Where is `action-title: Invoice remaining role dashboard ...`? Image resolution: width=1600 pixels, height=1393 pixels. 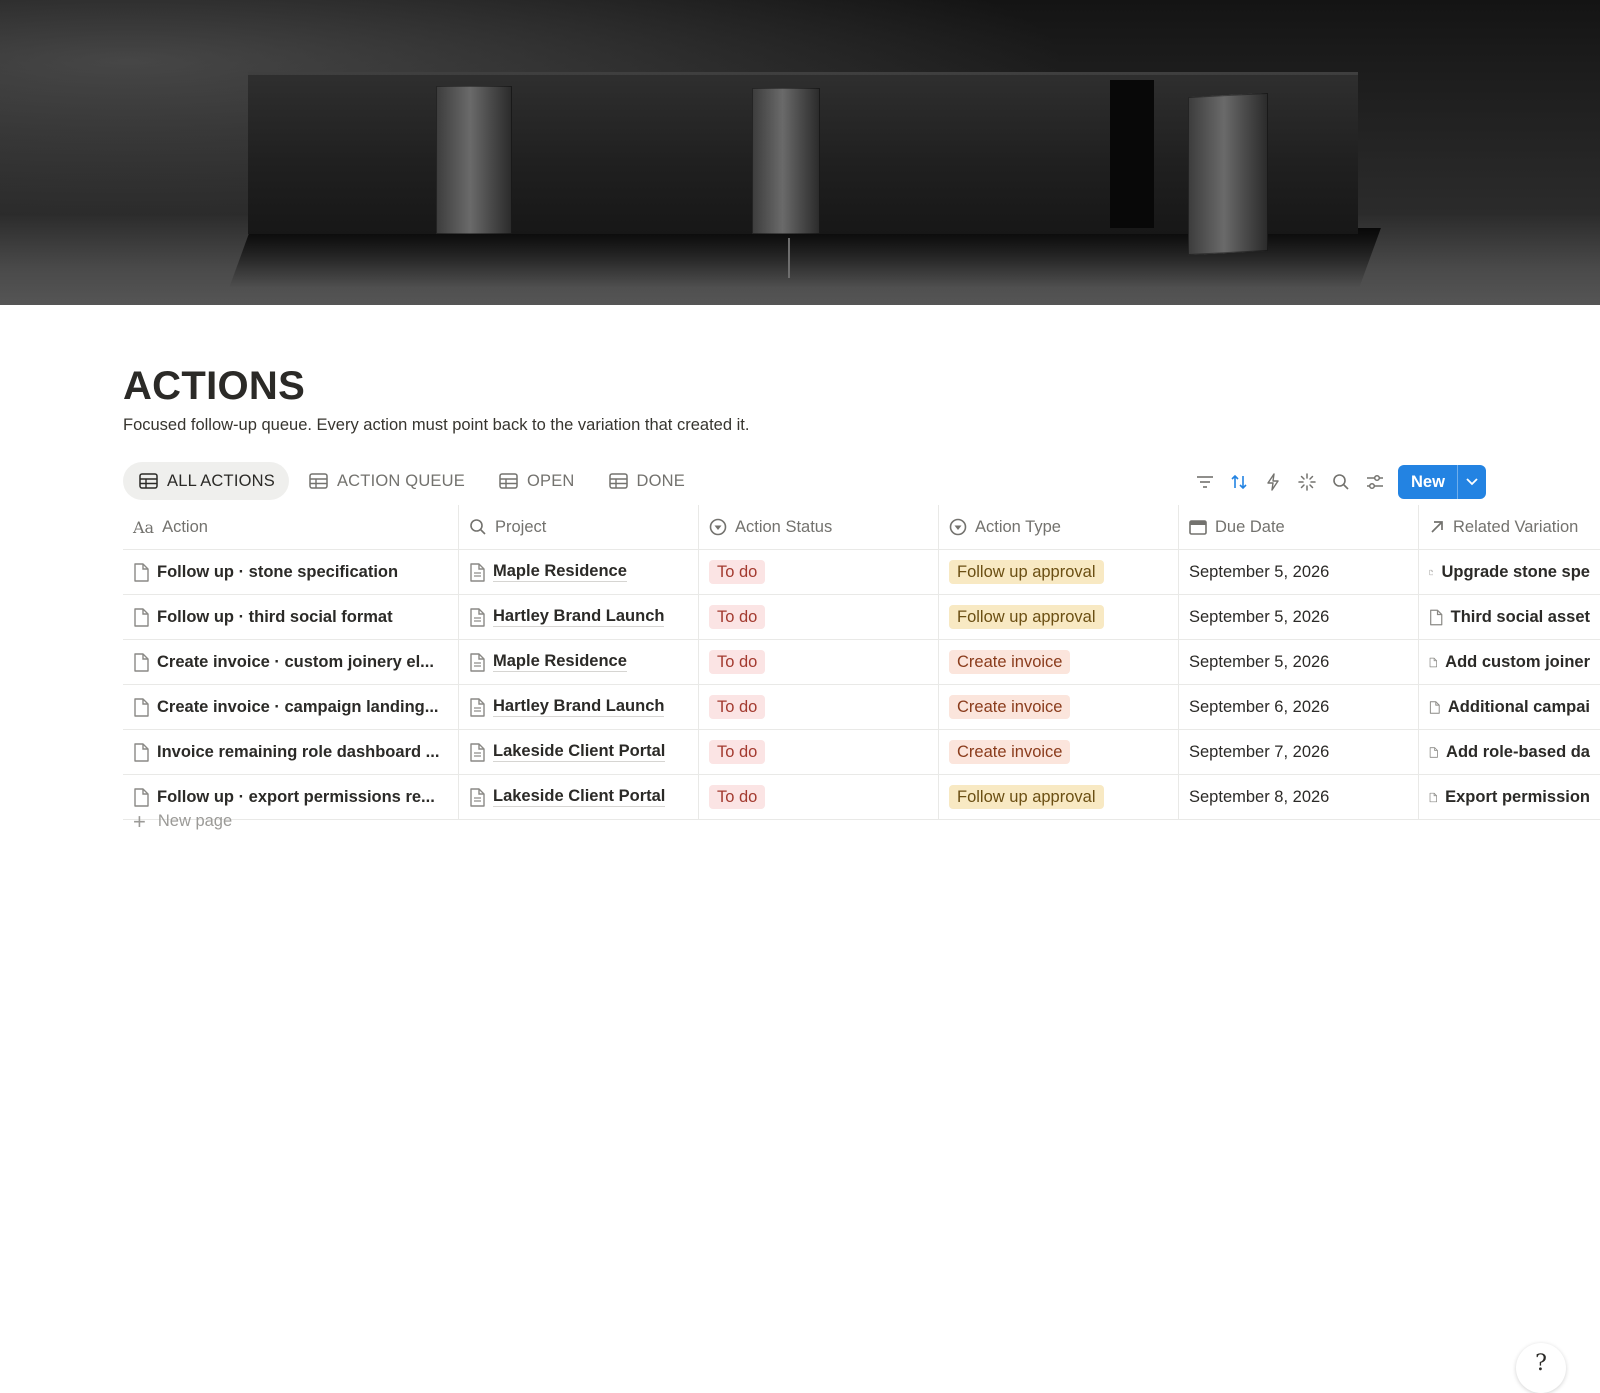
action-title: Invoice remaining role dashboard ... is located at coordinates (298, 752).